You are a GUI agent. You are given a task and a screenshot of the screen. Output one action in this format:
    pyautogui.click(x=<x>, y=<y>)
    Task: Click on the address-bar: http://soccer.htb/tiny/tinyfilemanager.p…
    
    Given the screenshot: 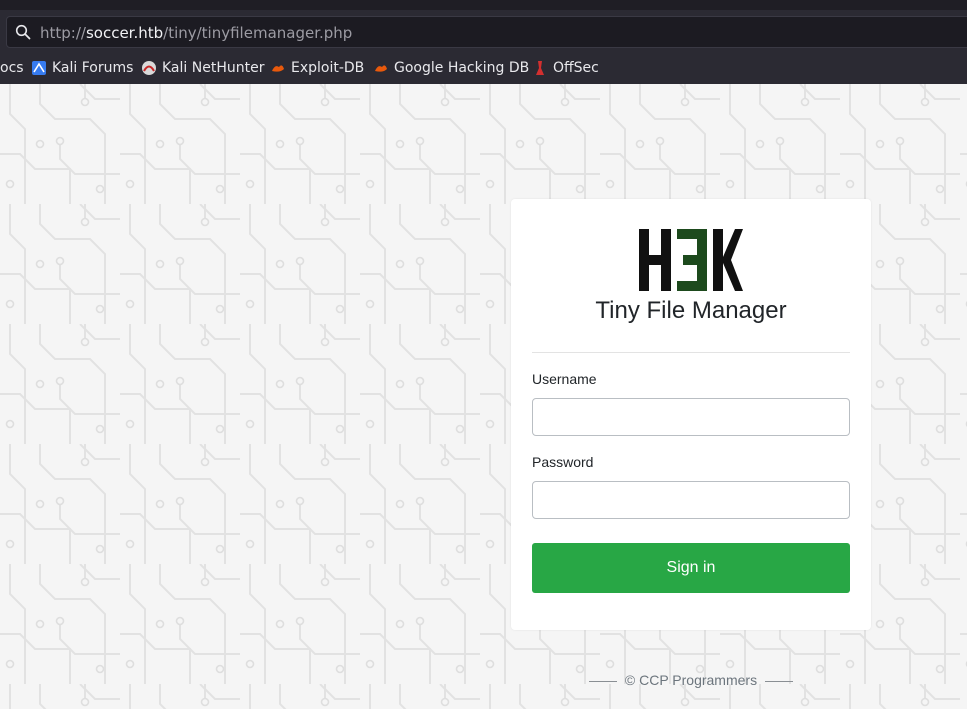 What is the action you would take?
    pyautogui.click(x=486, y=32)
    